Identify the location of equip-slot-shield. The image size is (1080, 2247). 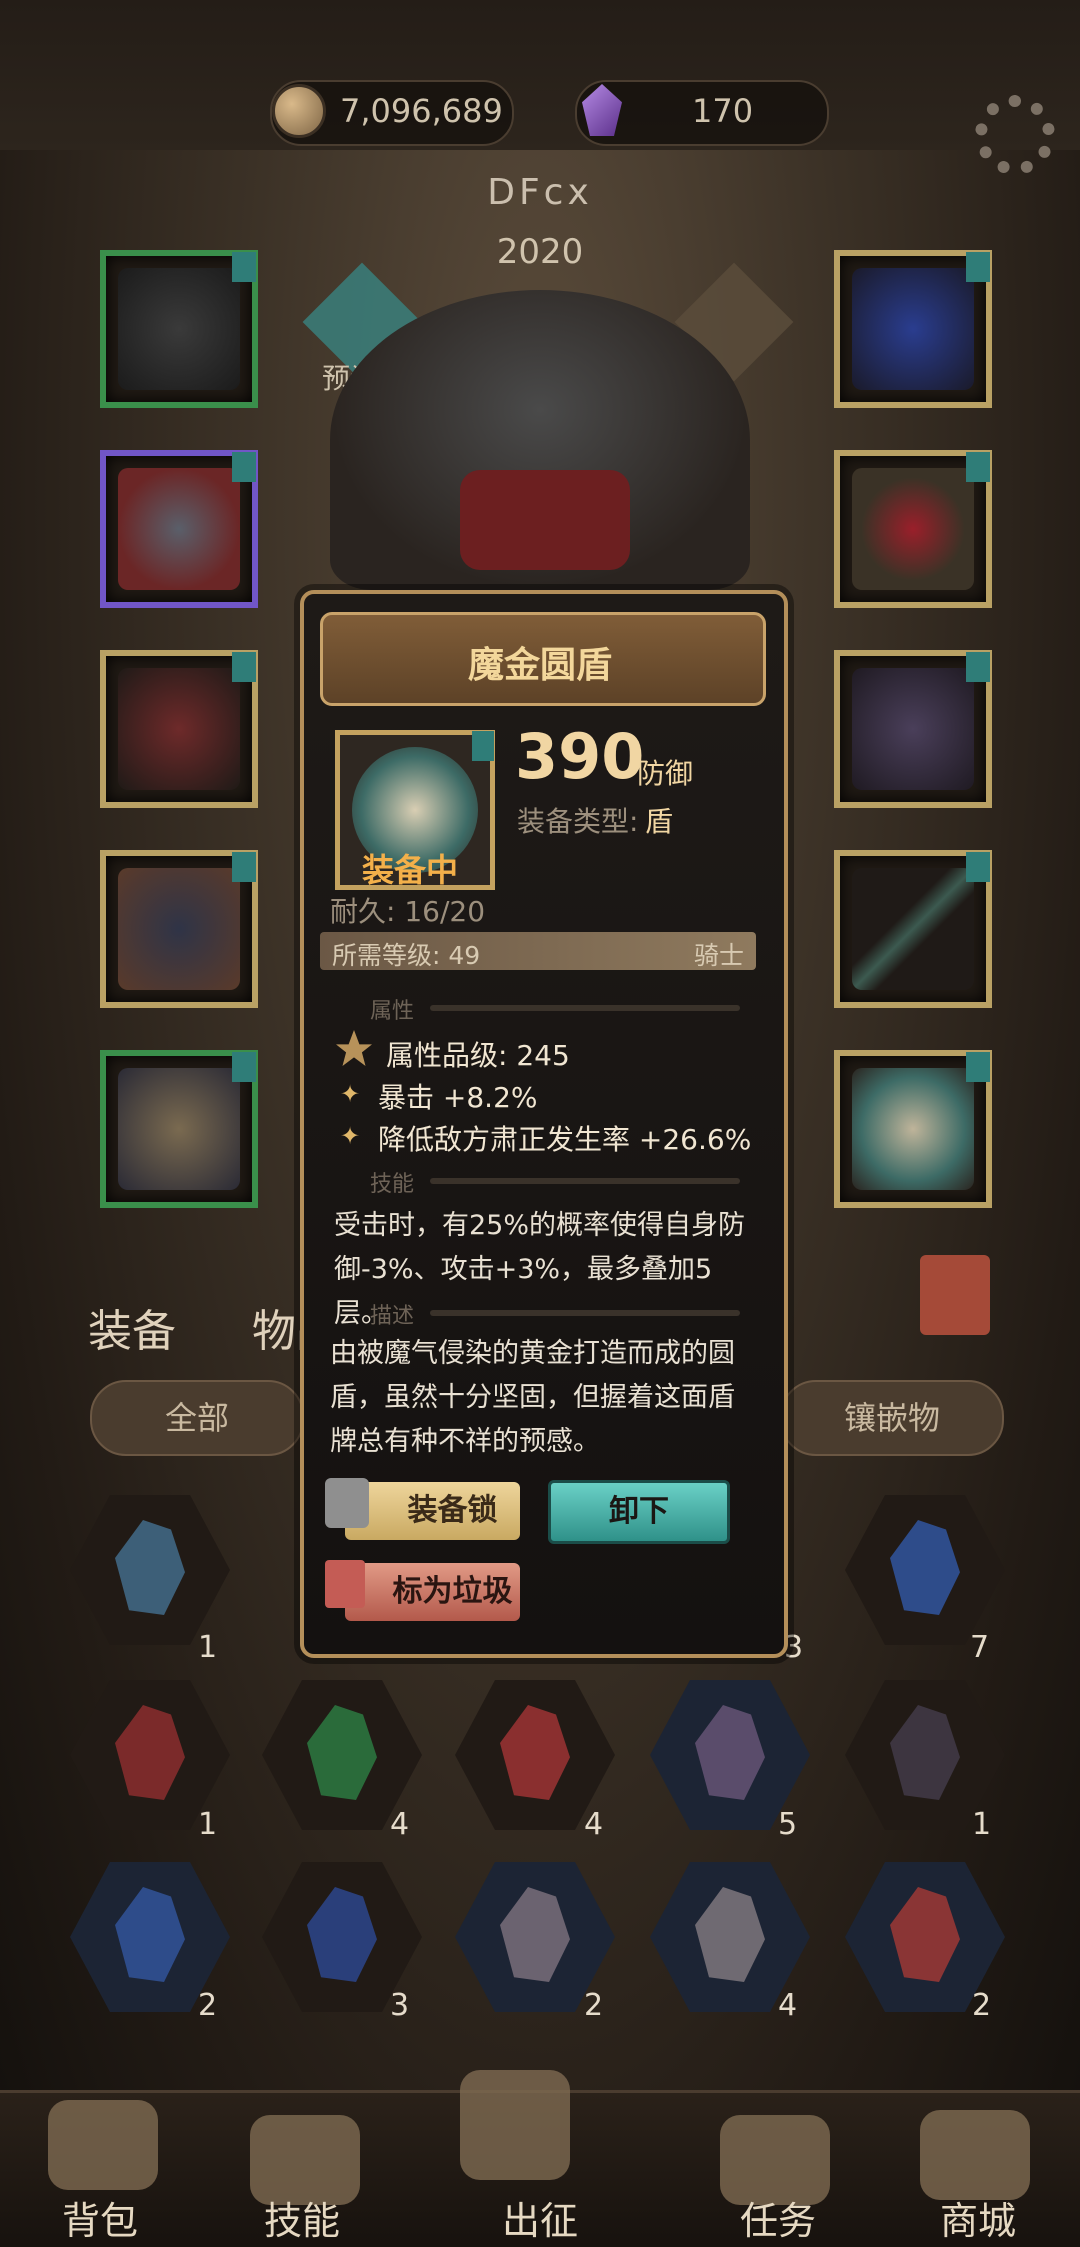
(913, 1129).